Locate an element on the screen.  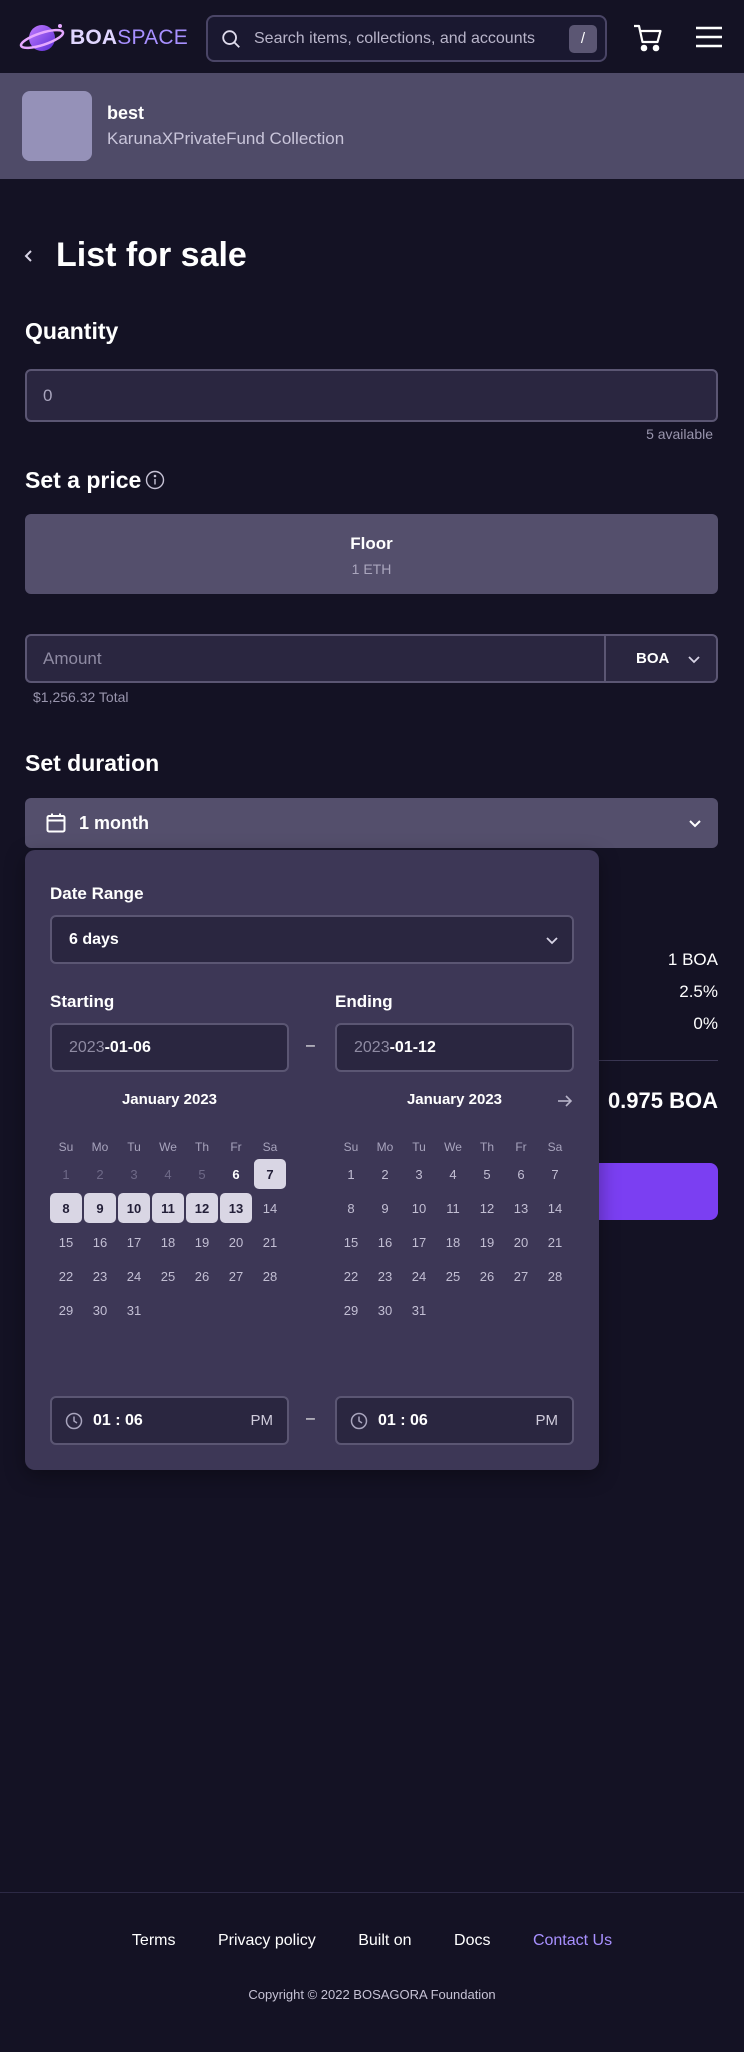
weekday-label: Fr is located at coordinates (521, 1147).